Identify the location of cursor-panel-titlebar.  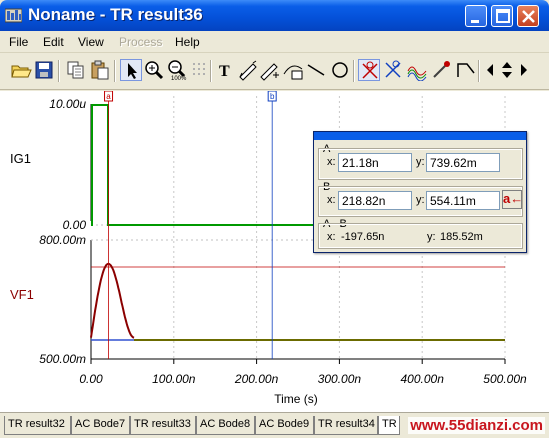
(420, 136).